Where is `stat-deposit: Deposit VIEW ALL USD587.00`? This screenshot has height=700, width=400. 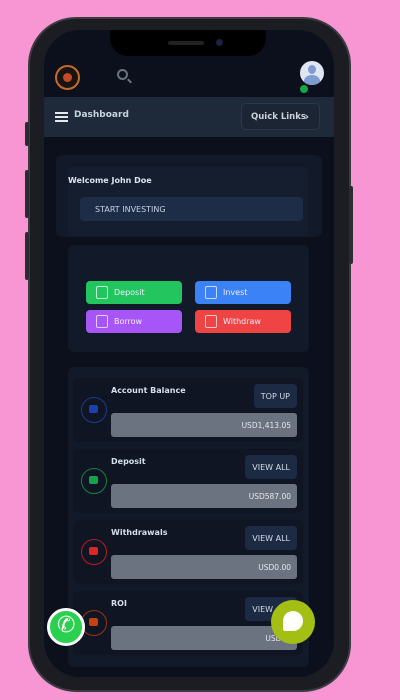 stat-deposit: Deposit VIEW ALL USD587.00 is located at coordinates (188, 481).